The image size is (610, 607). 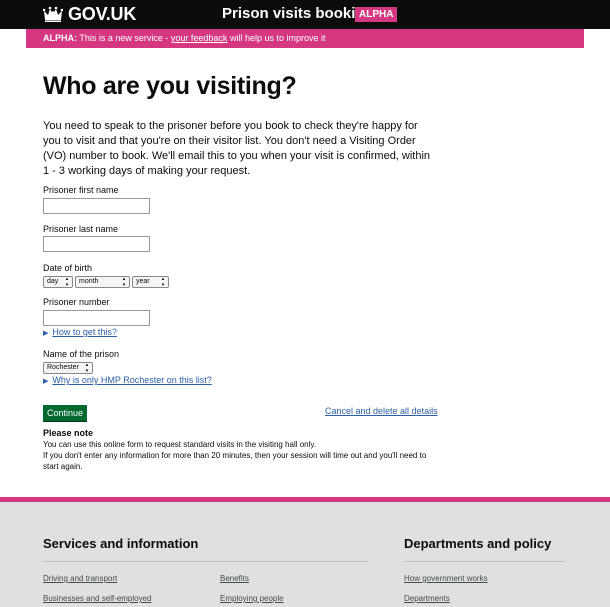 I want to click on footer-services-title: Services and information, so click(x=121, y=543).